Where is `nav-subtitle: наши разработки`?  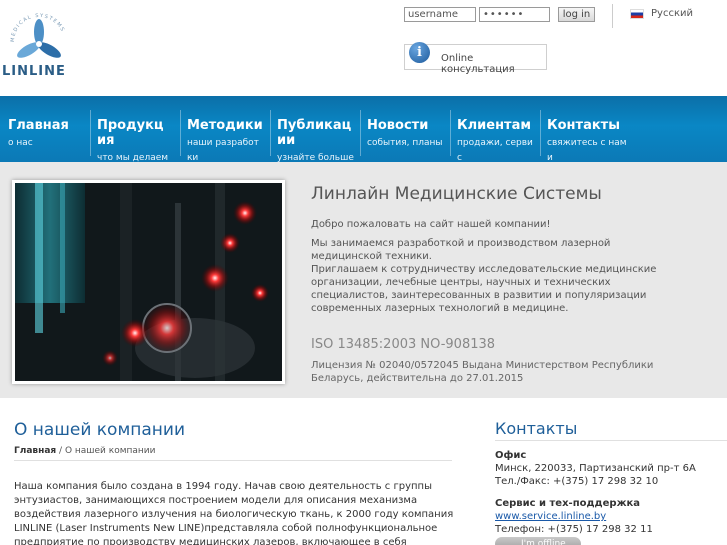 nav-subtitle: наши разработки is located at coordinates (223, 150).